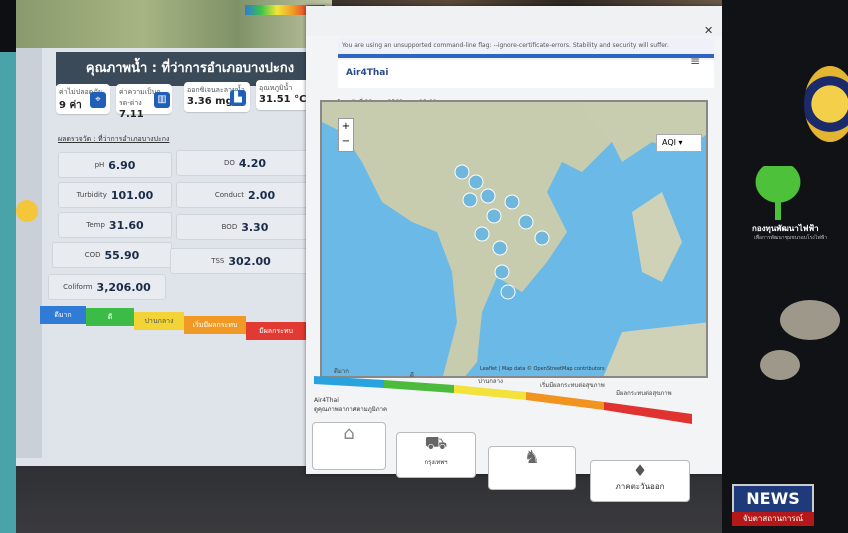  Describe the element at coordinates (349, 446) in the screenshot. I see `region-card: ⌂` at that location.